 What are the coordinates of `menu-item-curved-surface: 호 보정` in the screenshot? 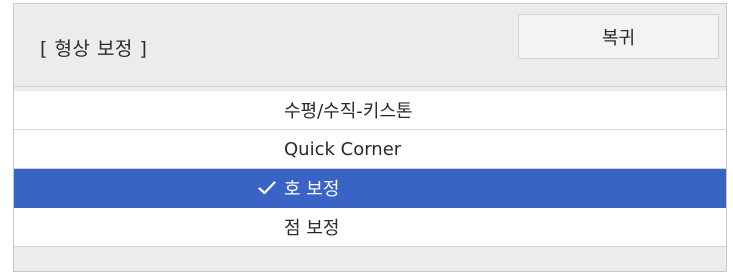 It's located at (370, 188).